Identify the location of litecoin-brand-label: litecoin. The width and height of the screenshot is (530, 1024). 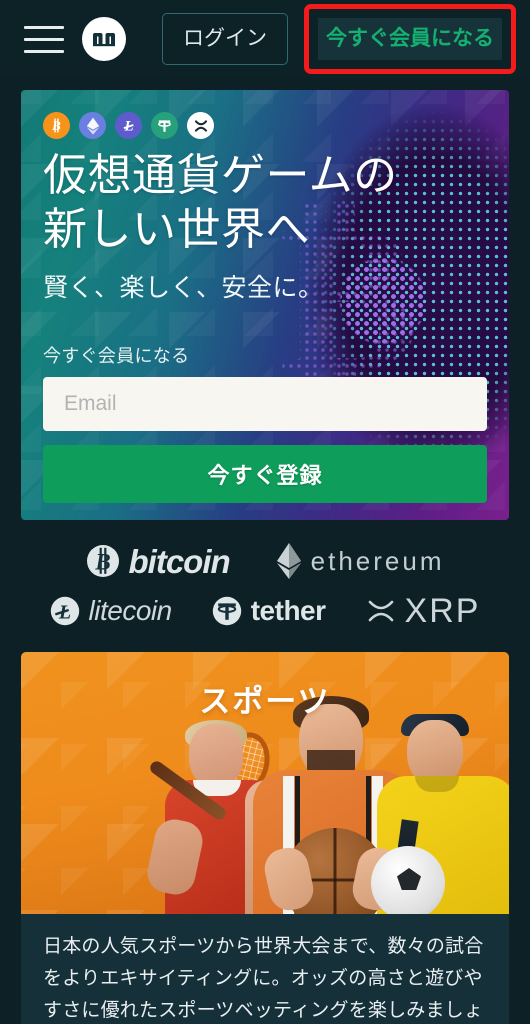
(130, 610).